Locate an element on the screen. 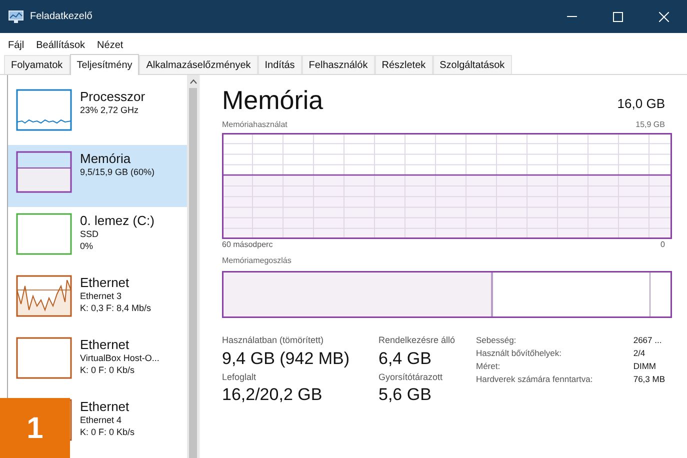 The height and width of the screenshot is (458, 687). sidebar-item: Ethernet VirtualBox Host-O... K: 0 F: 0 Kb/s is located at coordinates (97, 362).